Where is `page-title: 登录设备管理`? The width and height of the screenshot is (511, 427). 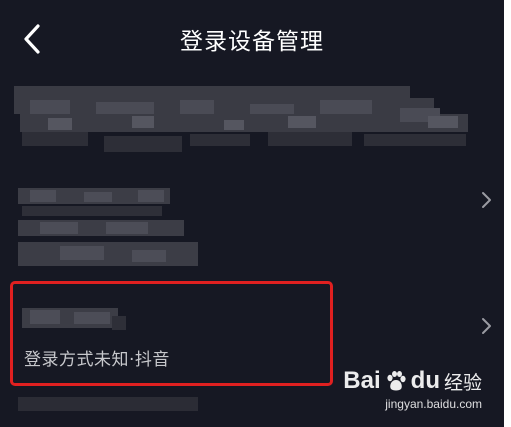
page-title: 登录设备管理 is located at coordinates (252, 42).